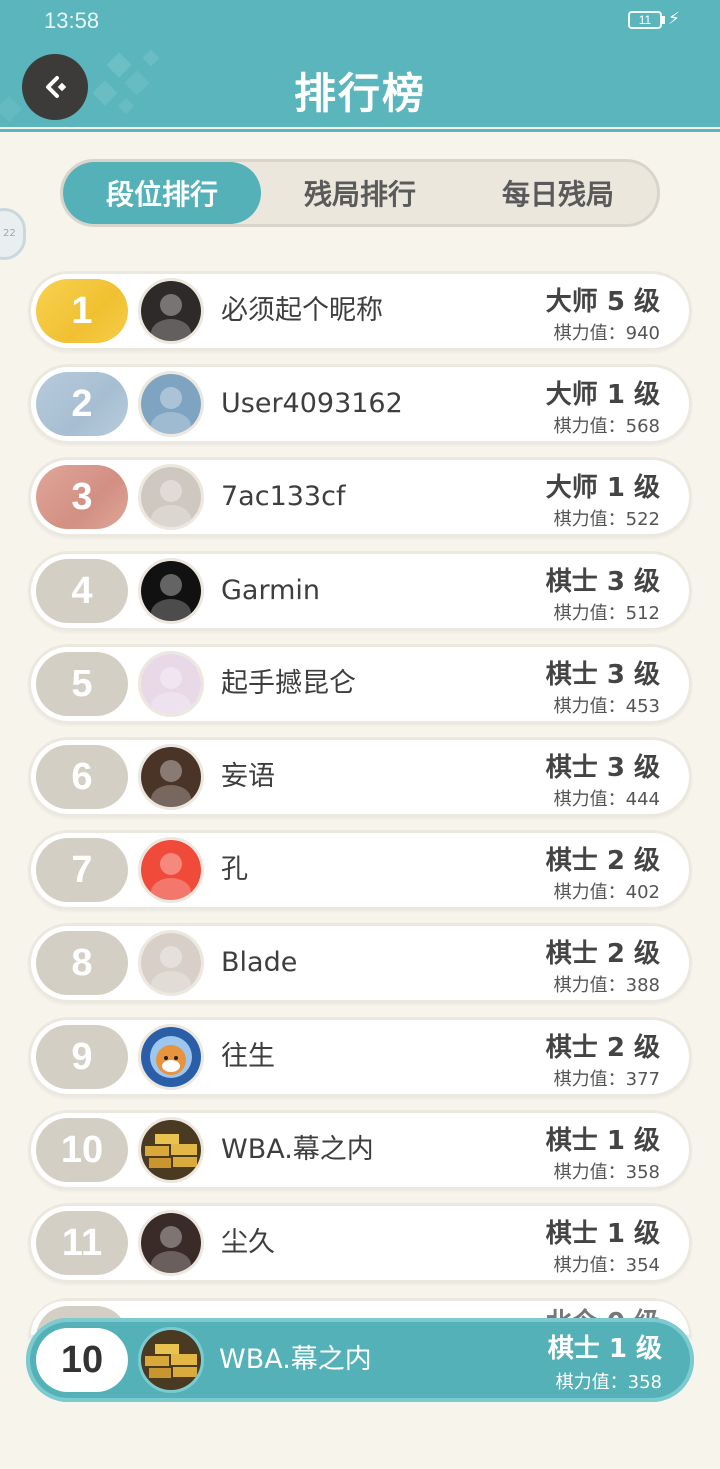  What do you see at coordinates (82, 311) in the screenshot?
I see `rank-badge: 1` at bounding box center [82, 311].